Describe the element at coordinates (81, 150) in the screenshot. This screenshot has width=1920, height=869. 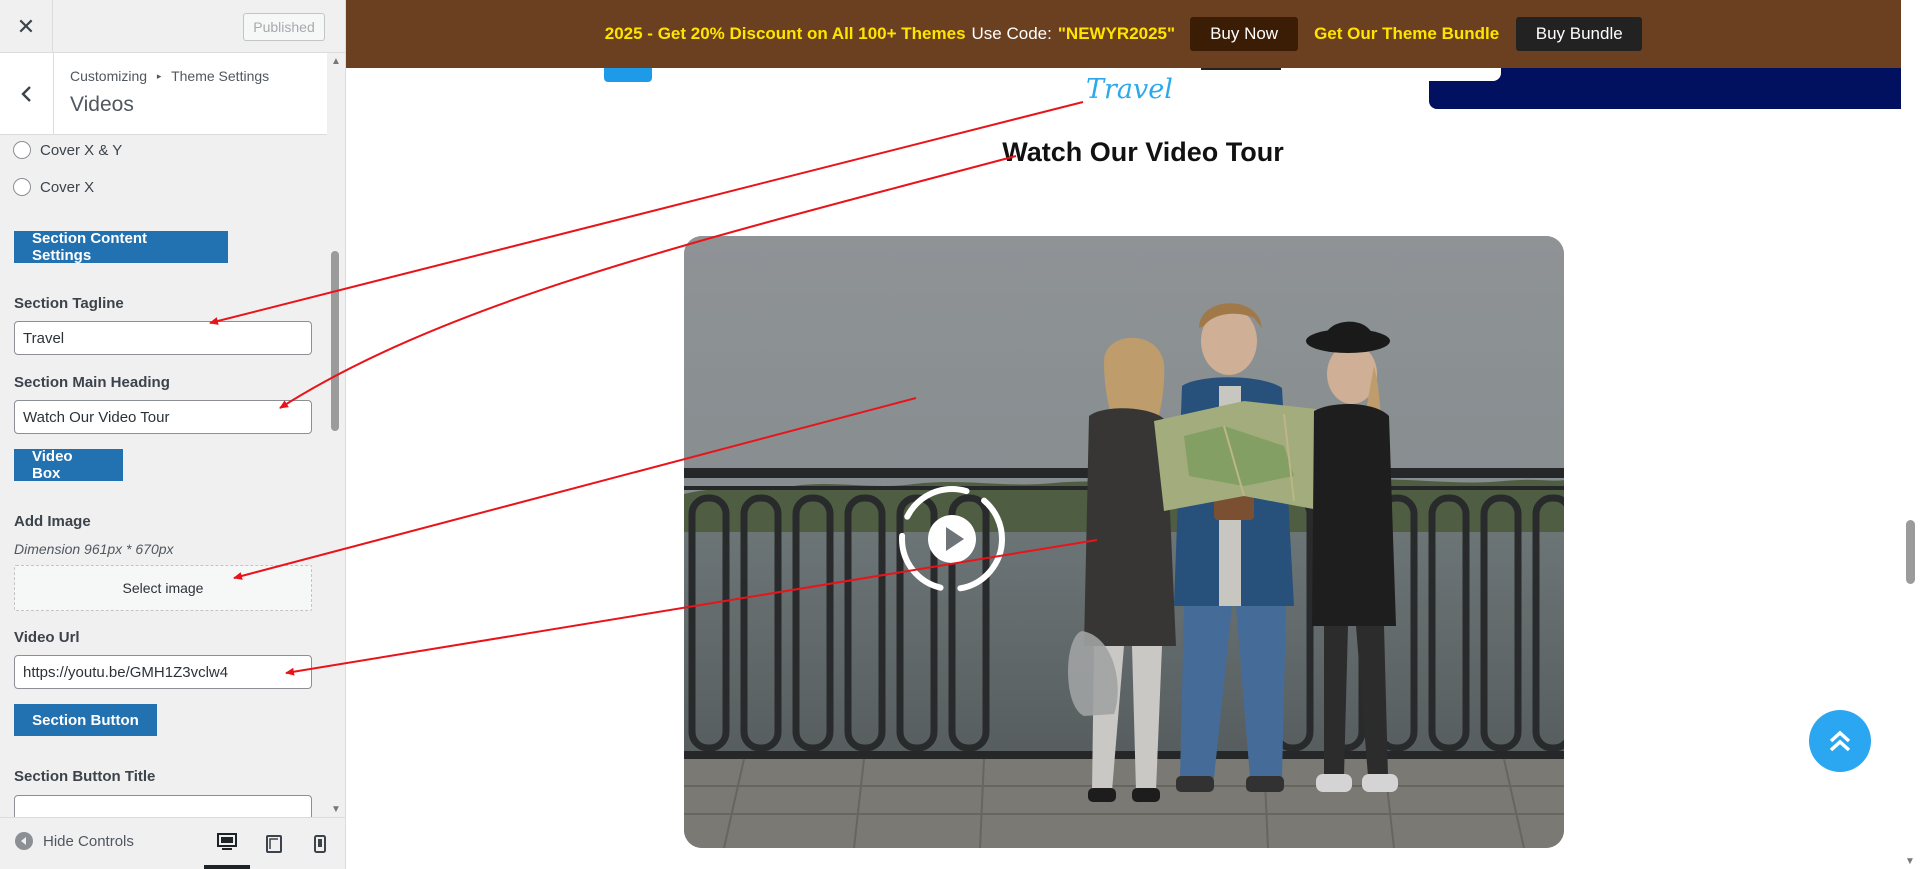
I see `radio-label: Cover X & Y` at that location.